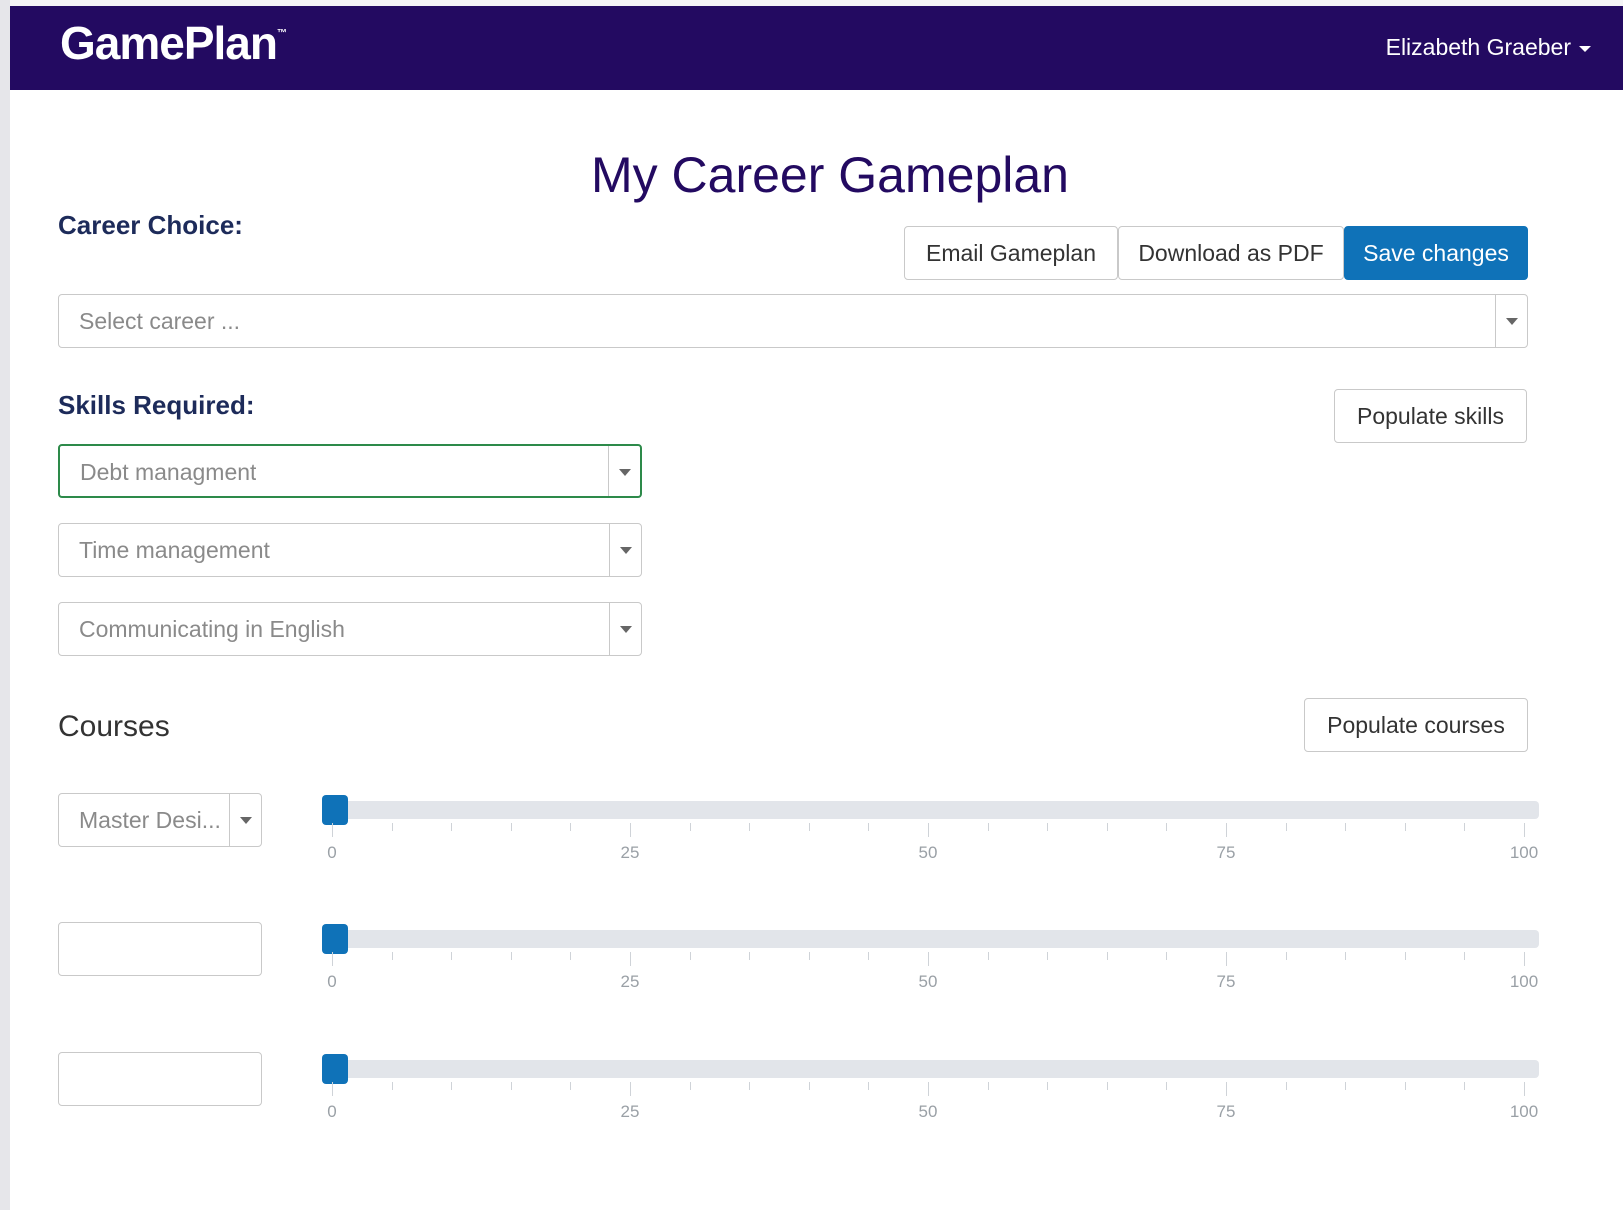  I want to click on skill-select-1: Debt managment, so click(350, 471).